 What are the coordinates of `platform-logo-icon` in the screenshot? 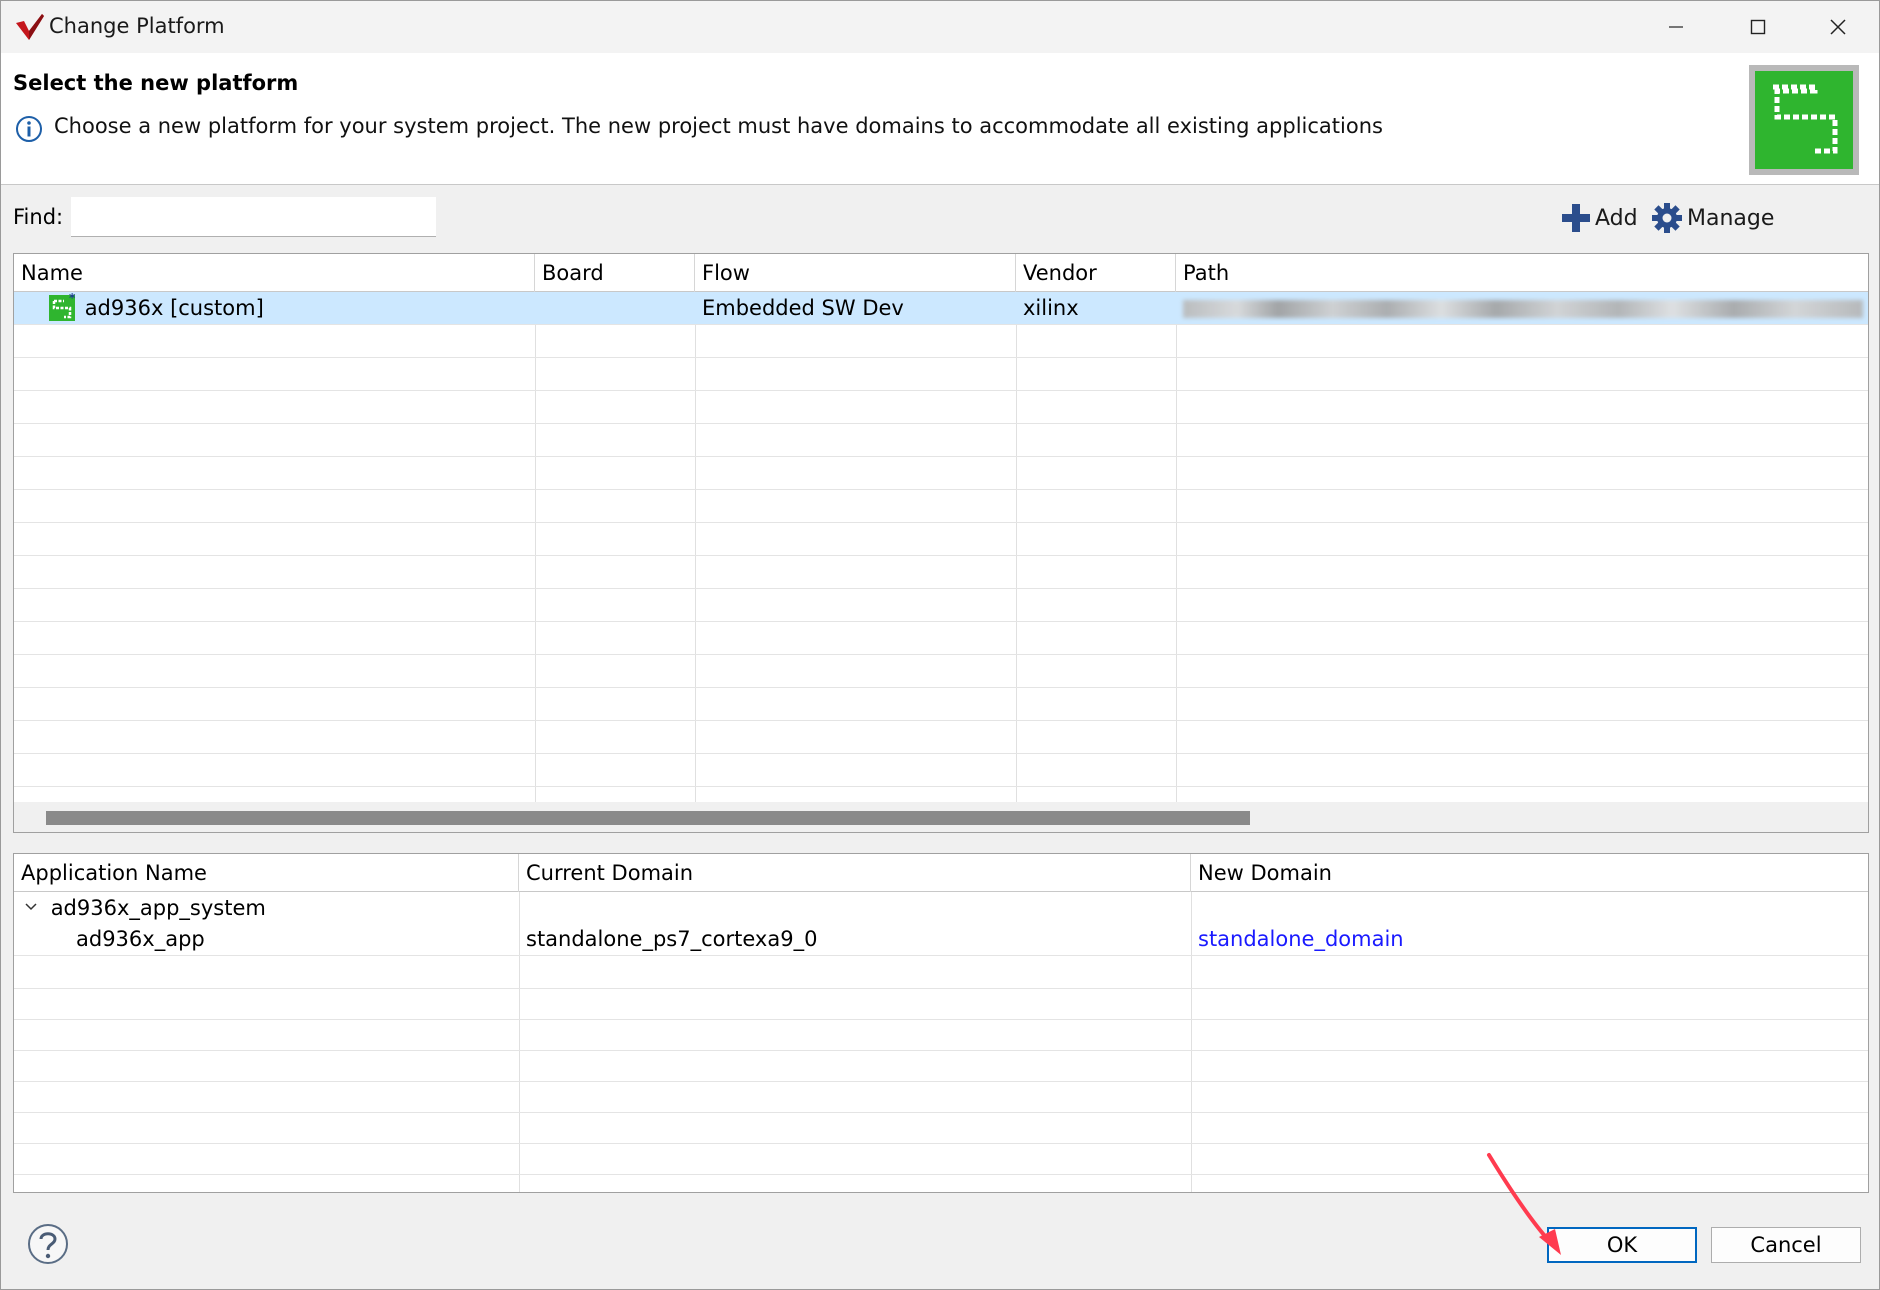 It's located at (1804, 120).